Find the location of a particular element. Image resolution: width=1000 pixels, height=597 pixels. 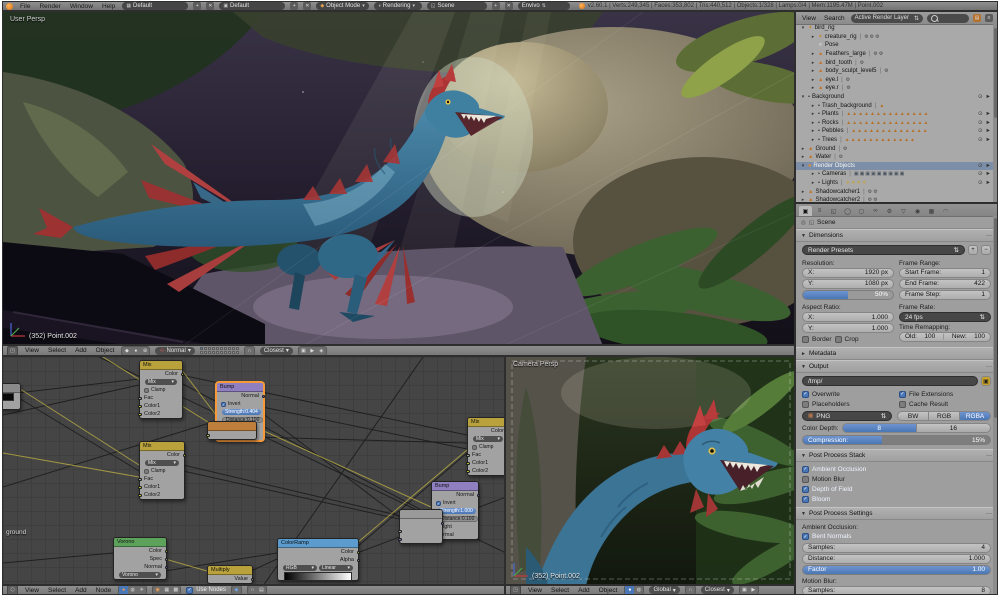

node-row-swatch is located at coordinates (11, 397).